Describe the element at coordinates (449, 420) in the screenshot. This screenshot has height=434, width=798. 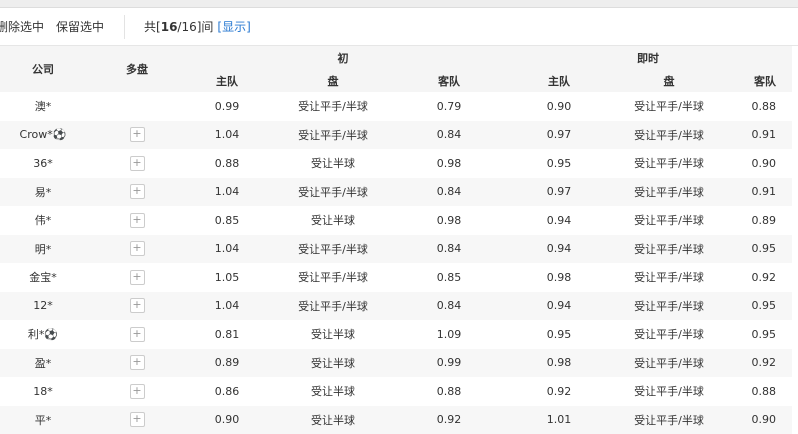
I see `initial-away-odds: 0.92` at that location.